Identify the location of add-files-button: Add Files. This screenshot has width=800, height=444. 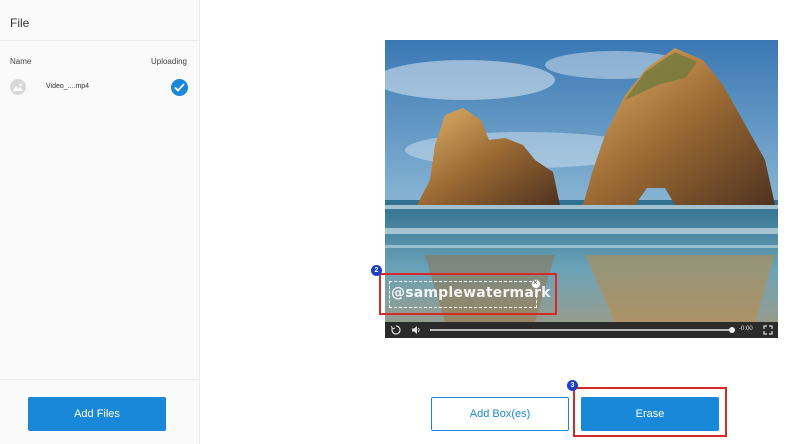
(97, 414).